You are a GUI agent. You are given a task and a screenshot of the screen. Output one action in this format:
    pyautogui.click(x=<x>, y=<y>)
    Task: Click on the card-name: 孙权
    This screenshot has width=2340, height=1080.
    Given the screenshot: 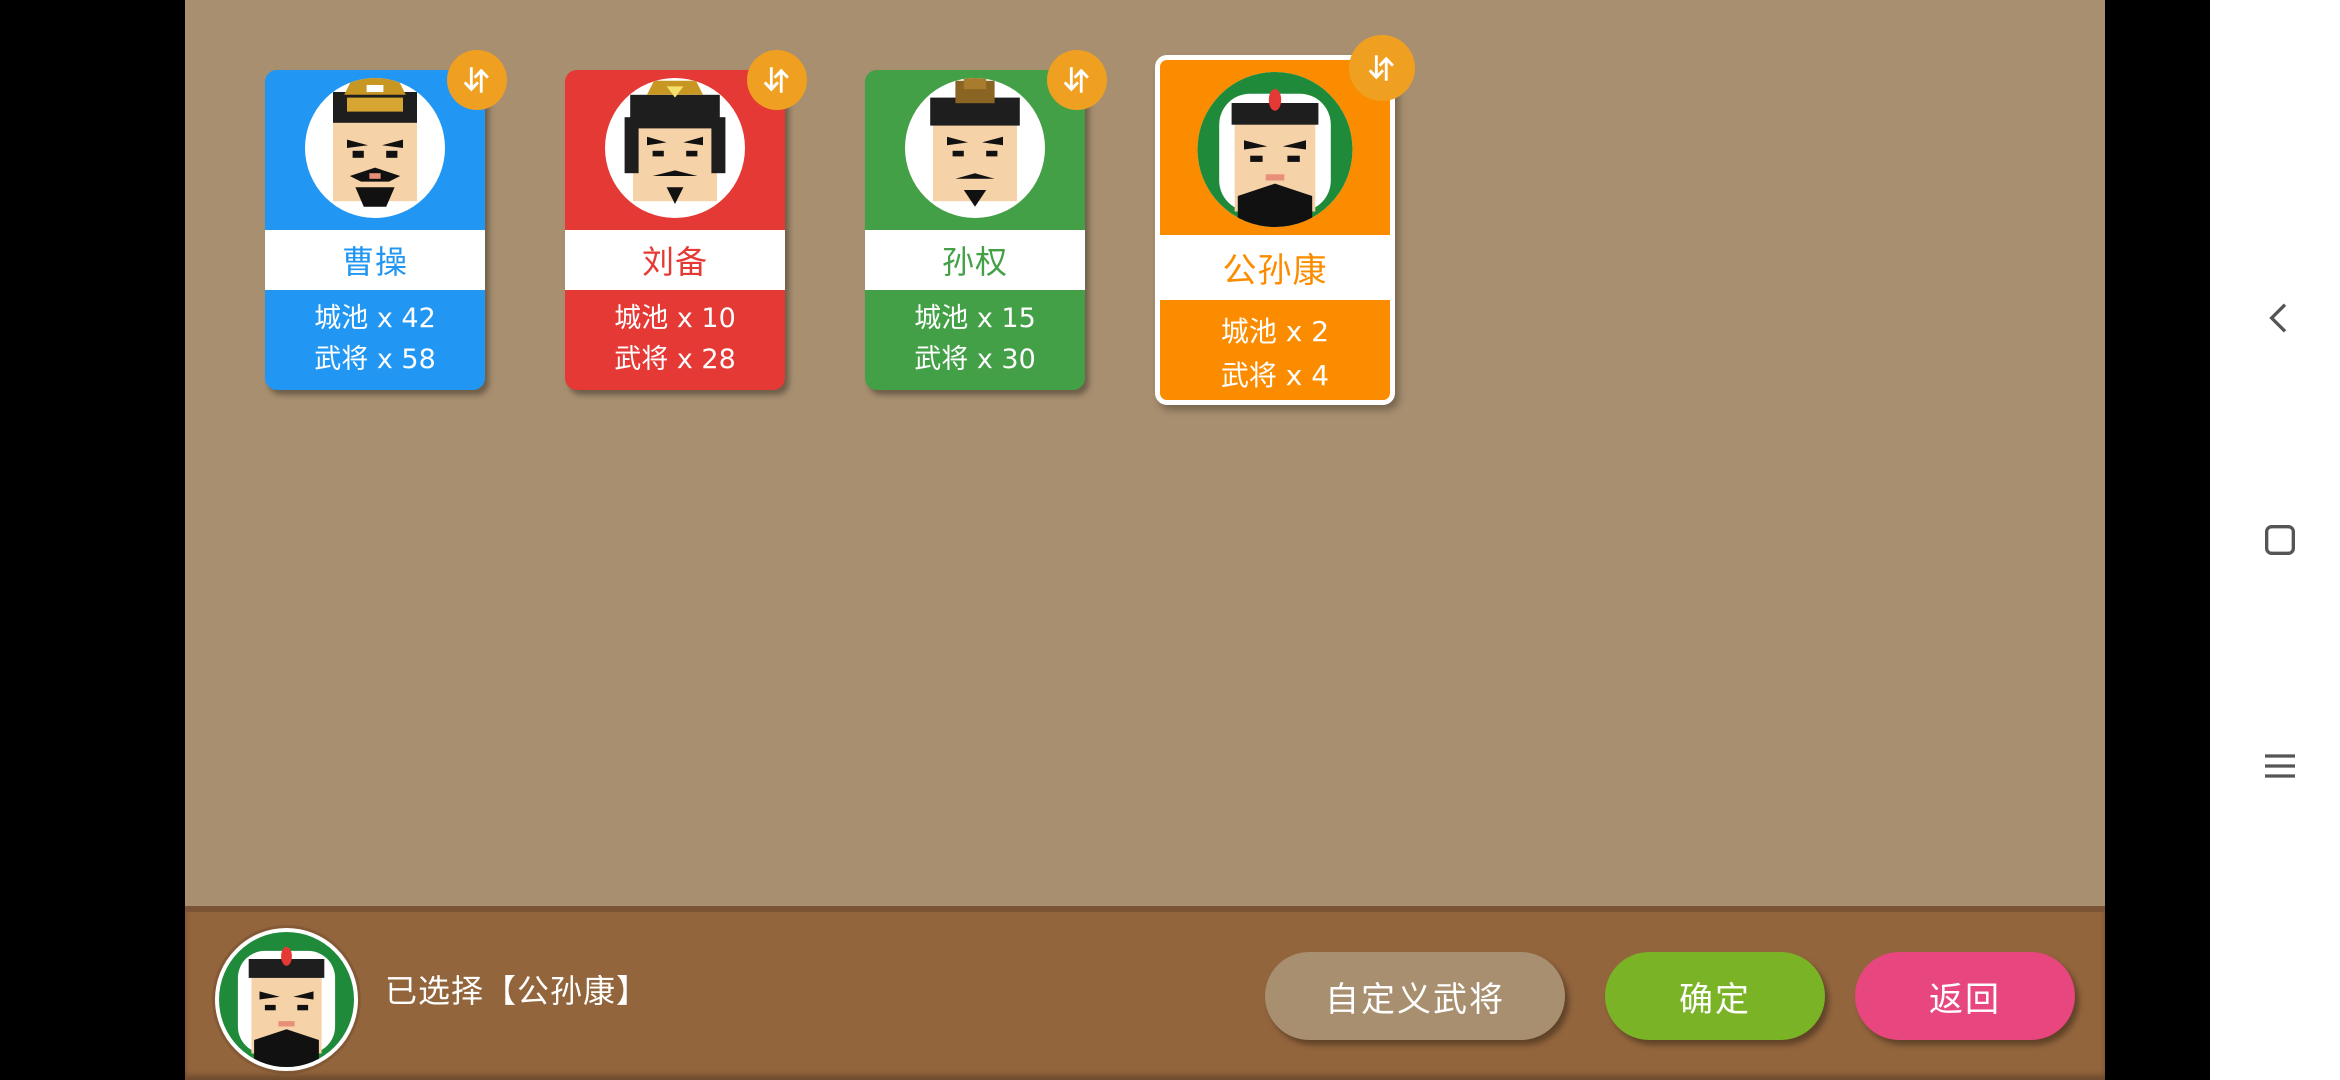 What is the action you would take?
    pyautogui.click(x=975, y=260)
    